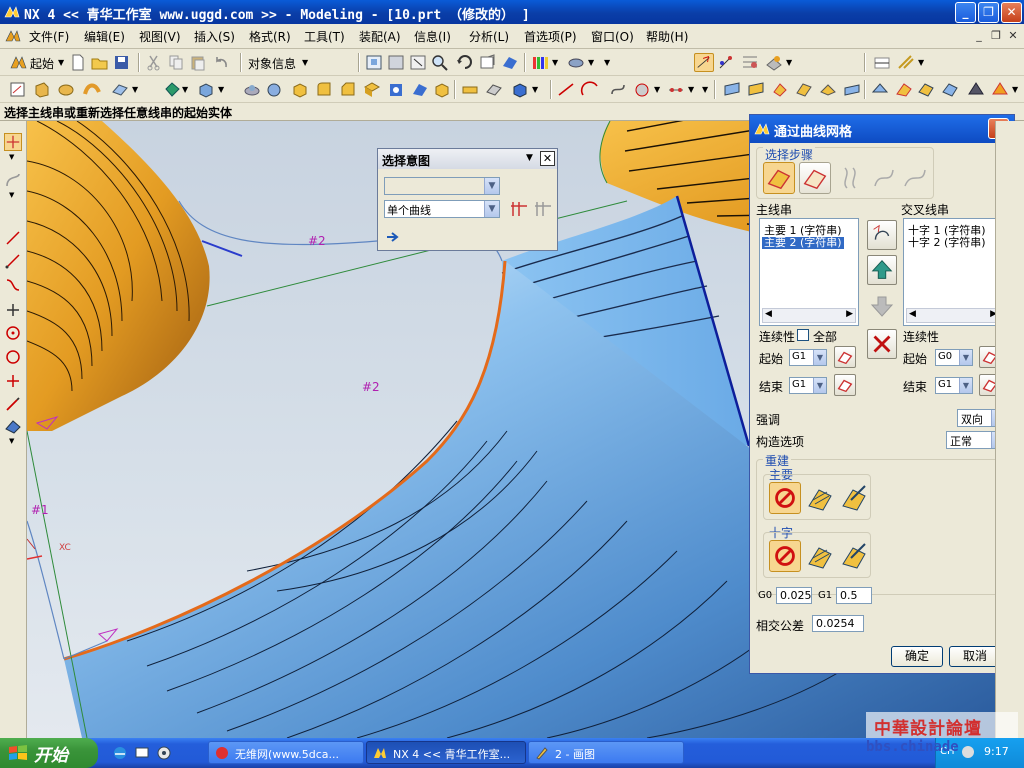 This screenshot has width=1024, height=768. I want to click on filter-combo: ▼, so click(442, 186).